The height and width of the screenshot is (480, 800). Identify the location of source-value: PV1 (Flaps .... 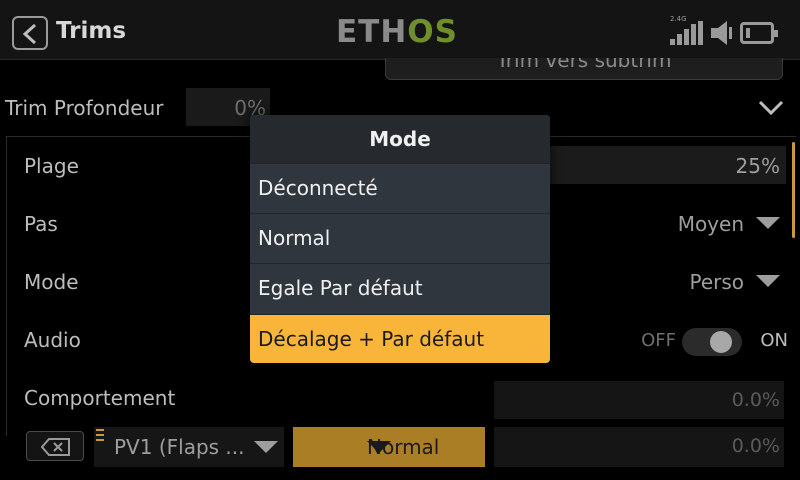
(179, 447).